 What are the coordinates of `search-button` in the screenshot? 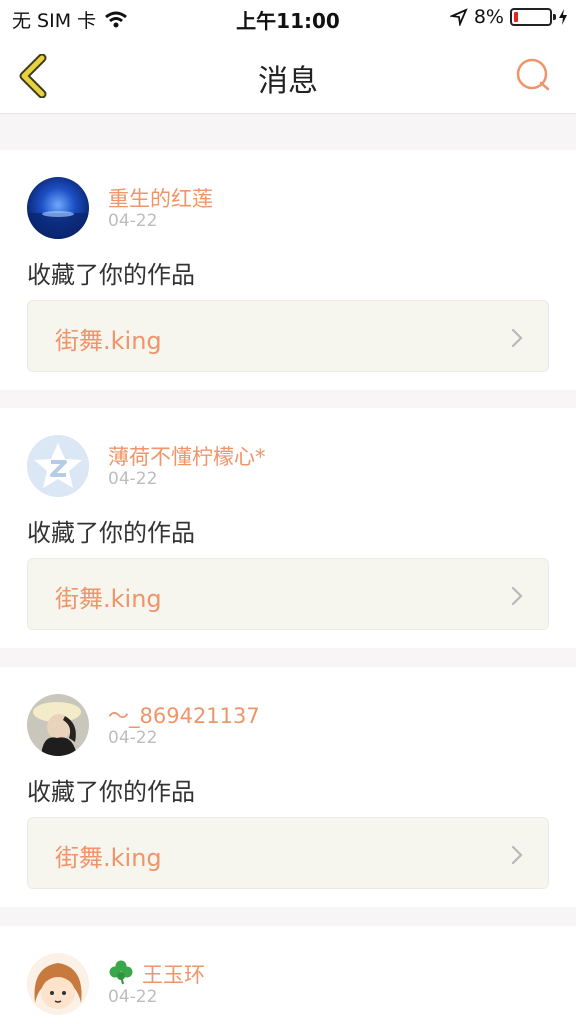 It's located at (533, 75).